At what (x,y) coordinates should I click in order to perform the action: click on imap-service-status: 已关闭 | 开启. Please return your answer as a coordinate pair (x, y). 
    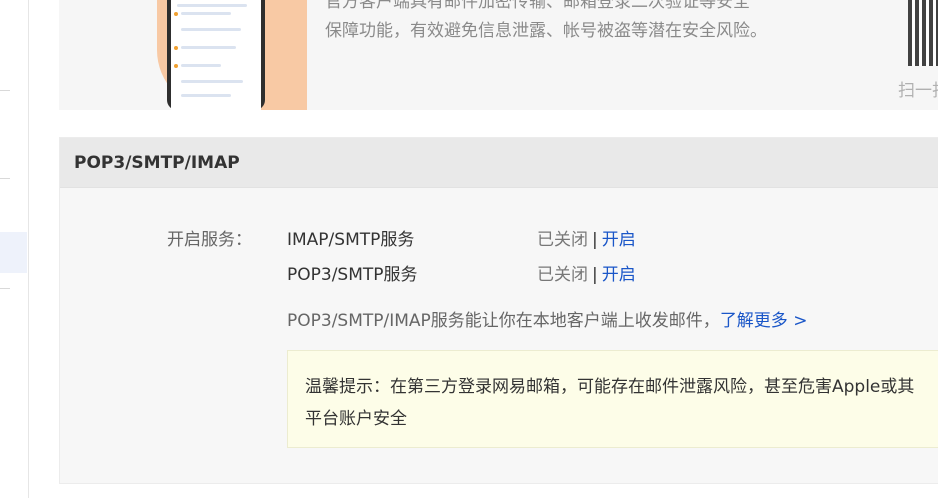
    Looking at the image, I should click on (586, 237).